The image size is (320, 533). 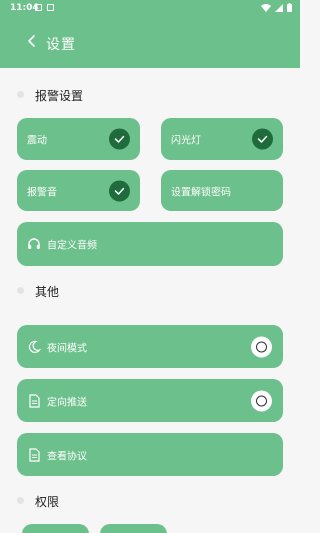 What do you see at coordinates (47, 502) in the screenshot?
I see `section-title-permission: 权限` at bounding box center [47, 502].